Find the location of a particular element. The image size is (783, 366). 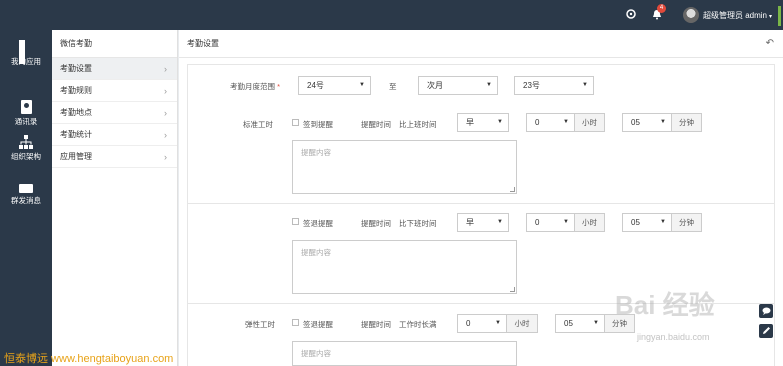

nav-item-label: 群发消息 is located at coordinates (26, 200).